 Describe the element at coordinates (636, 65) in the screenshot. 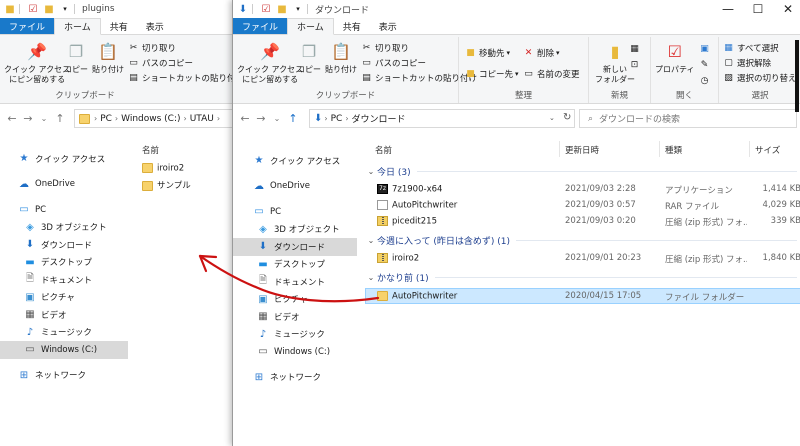

I see `easy-access-button: ⊡` at that location.